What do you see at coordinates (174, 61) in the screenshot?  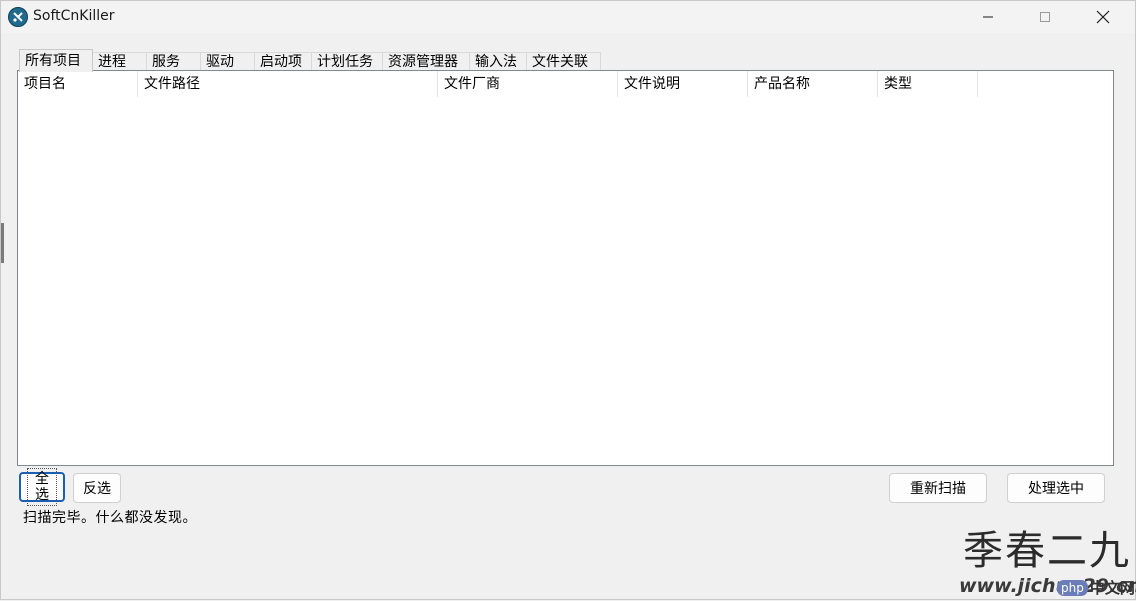 I see `tab-services: 服务` at bounding box center [174, 61].